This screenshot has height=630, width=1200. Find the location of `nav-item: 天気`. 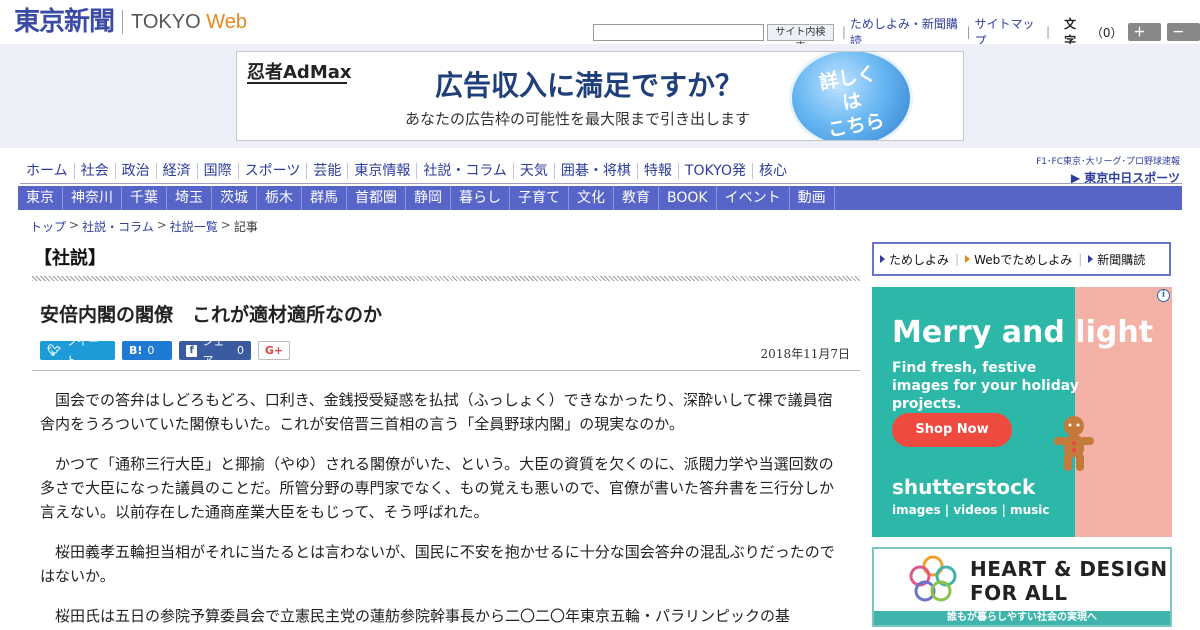

nav-item: 天気 is located at coordinates (534, 171).